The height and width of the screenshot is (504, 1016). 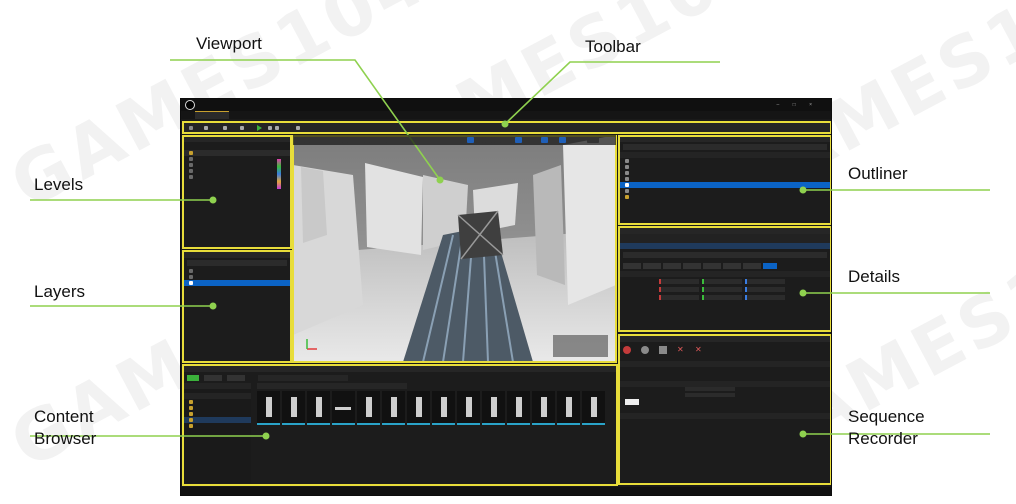 I want to click on callout-viewport: Viewport, so click(x=229, y=43).